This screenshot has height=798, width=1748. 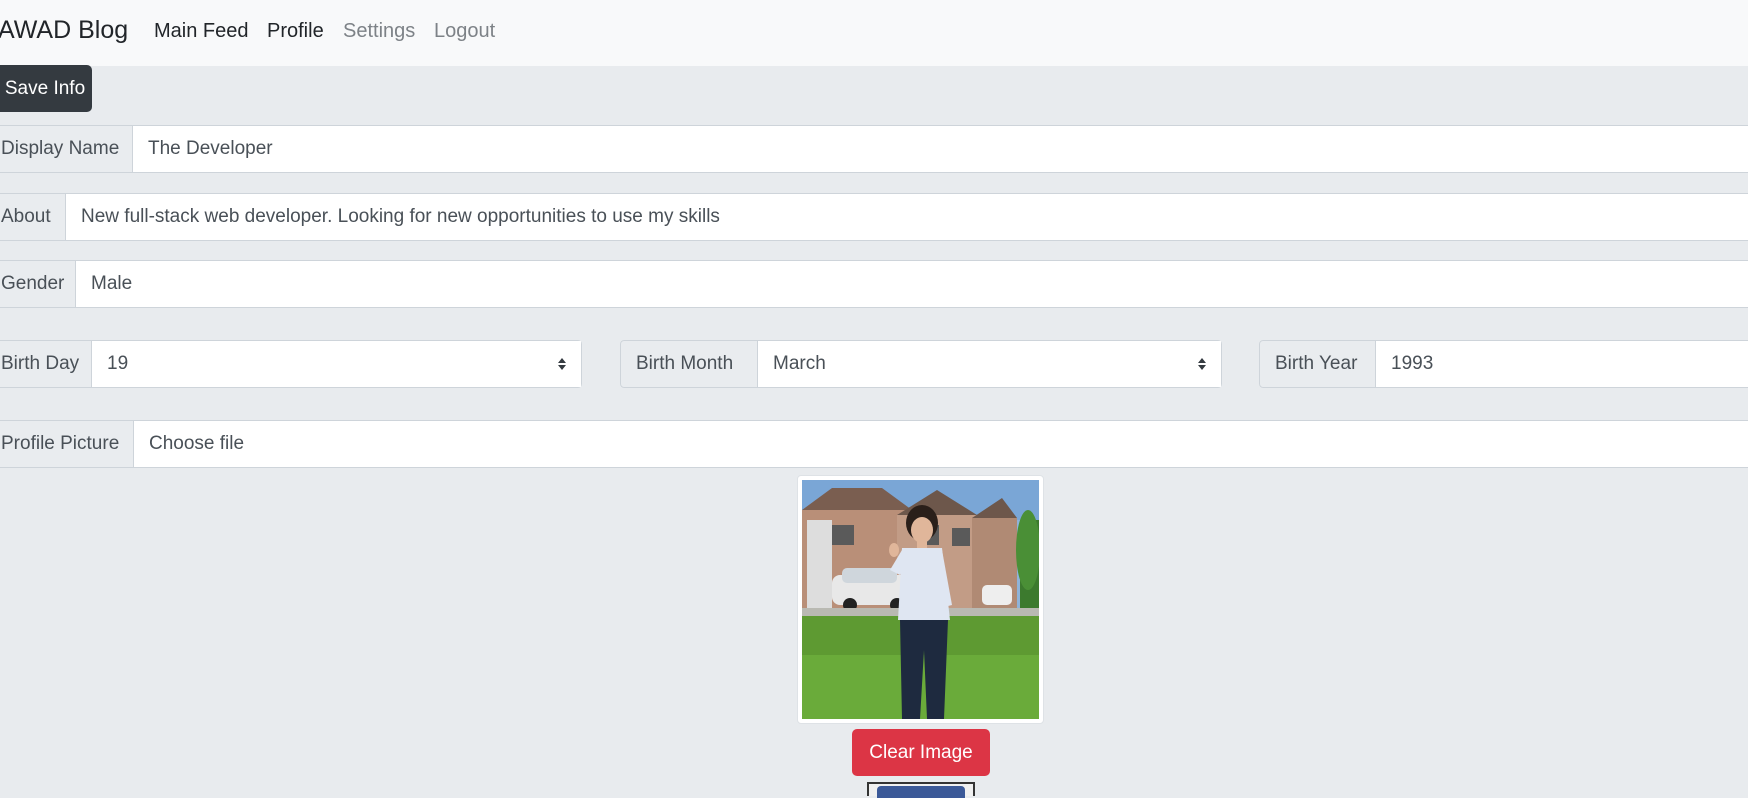 What do you see at coordinates (66, 149) in the screenshot?
I see `display-name-label: Display Name` at bounding box center [66, 149].